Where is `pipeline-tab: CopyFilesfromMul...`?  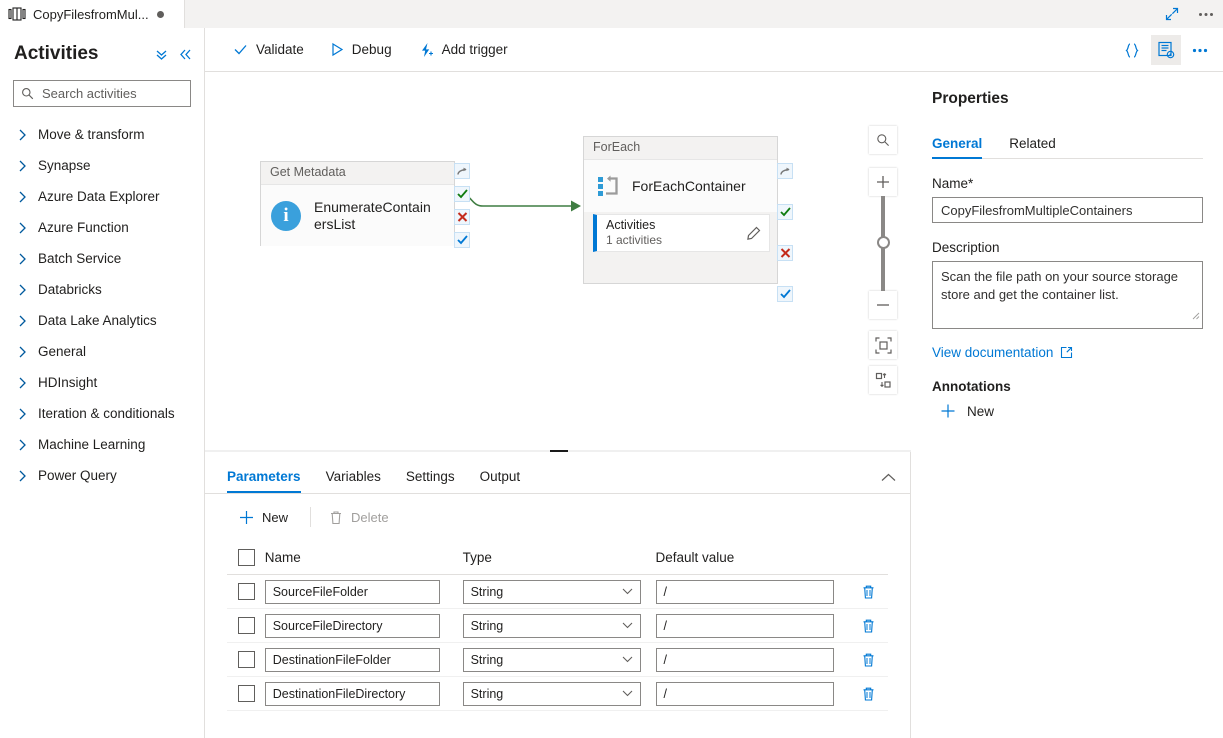
pipeline-tab: CopyFilesfromMul... is located at coordinates (92, 14).